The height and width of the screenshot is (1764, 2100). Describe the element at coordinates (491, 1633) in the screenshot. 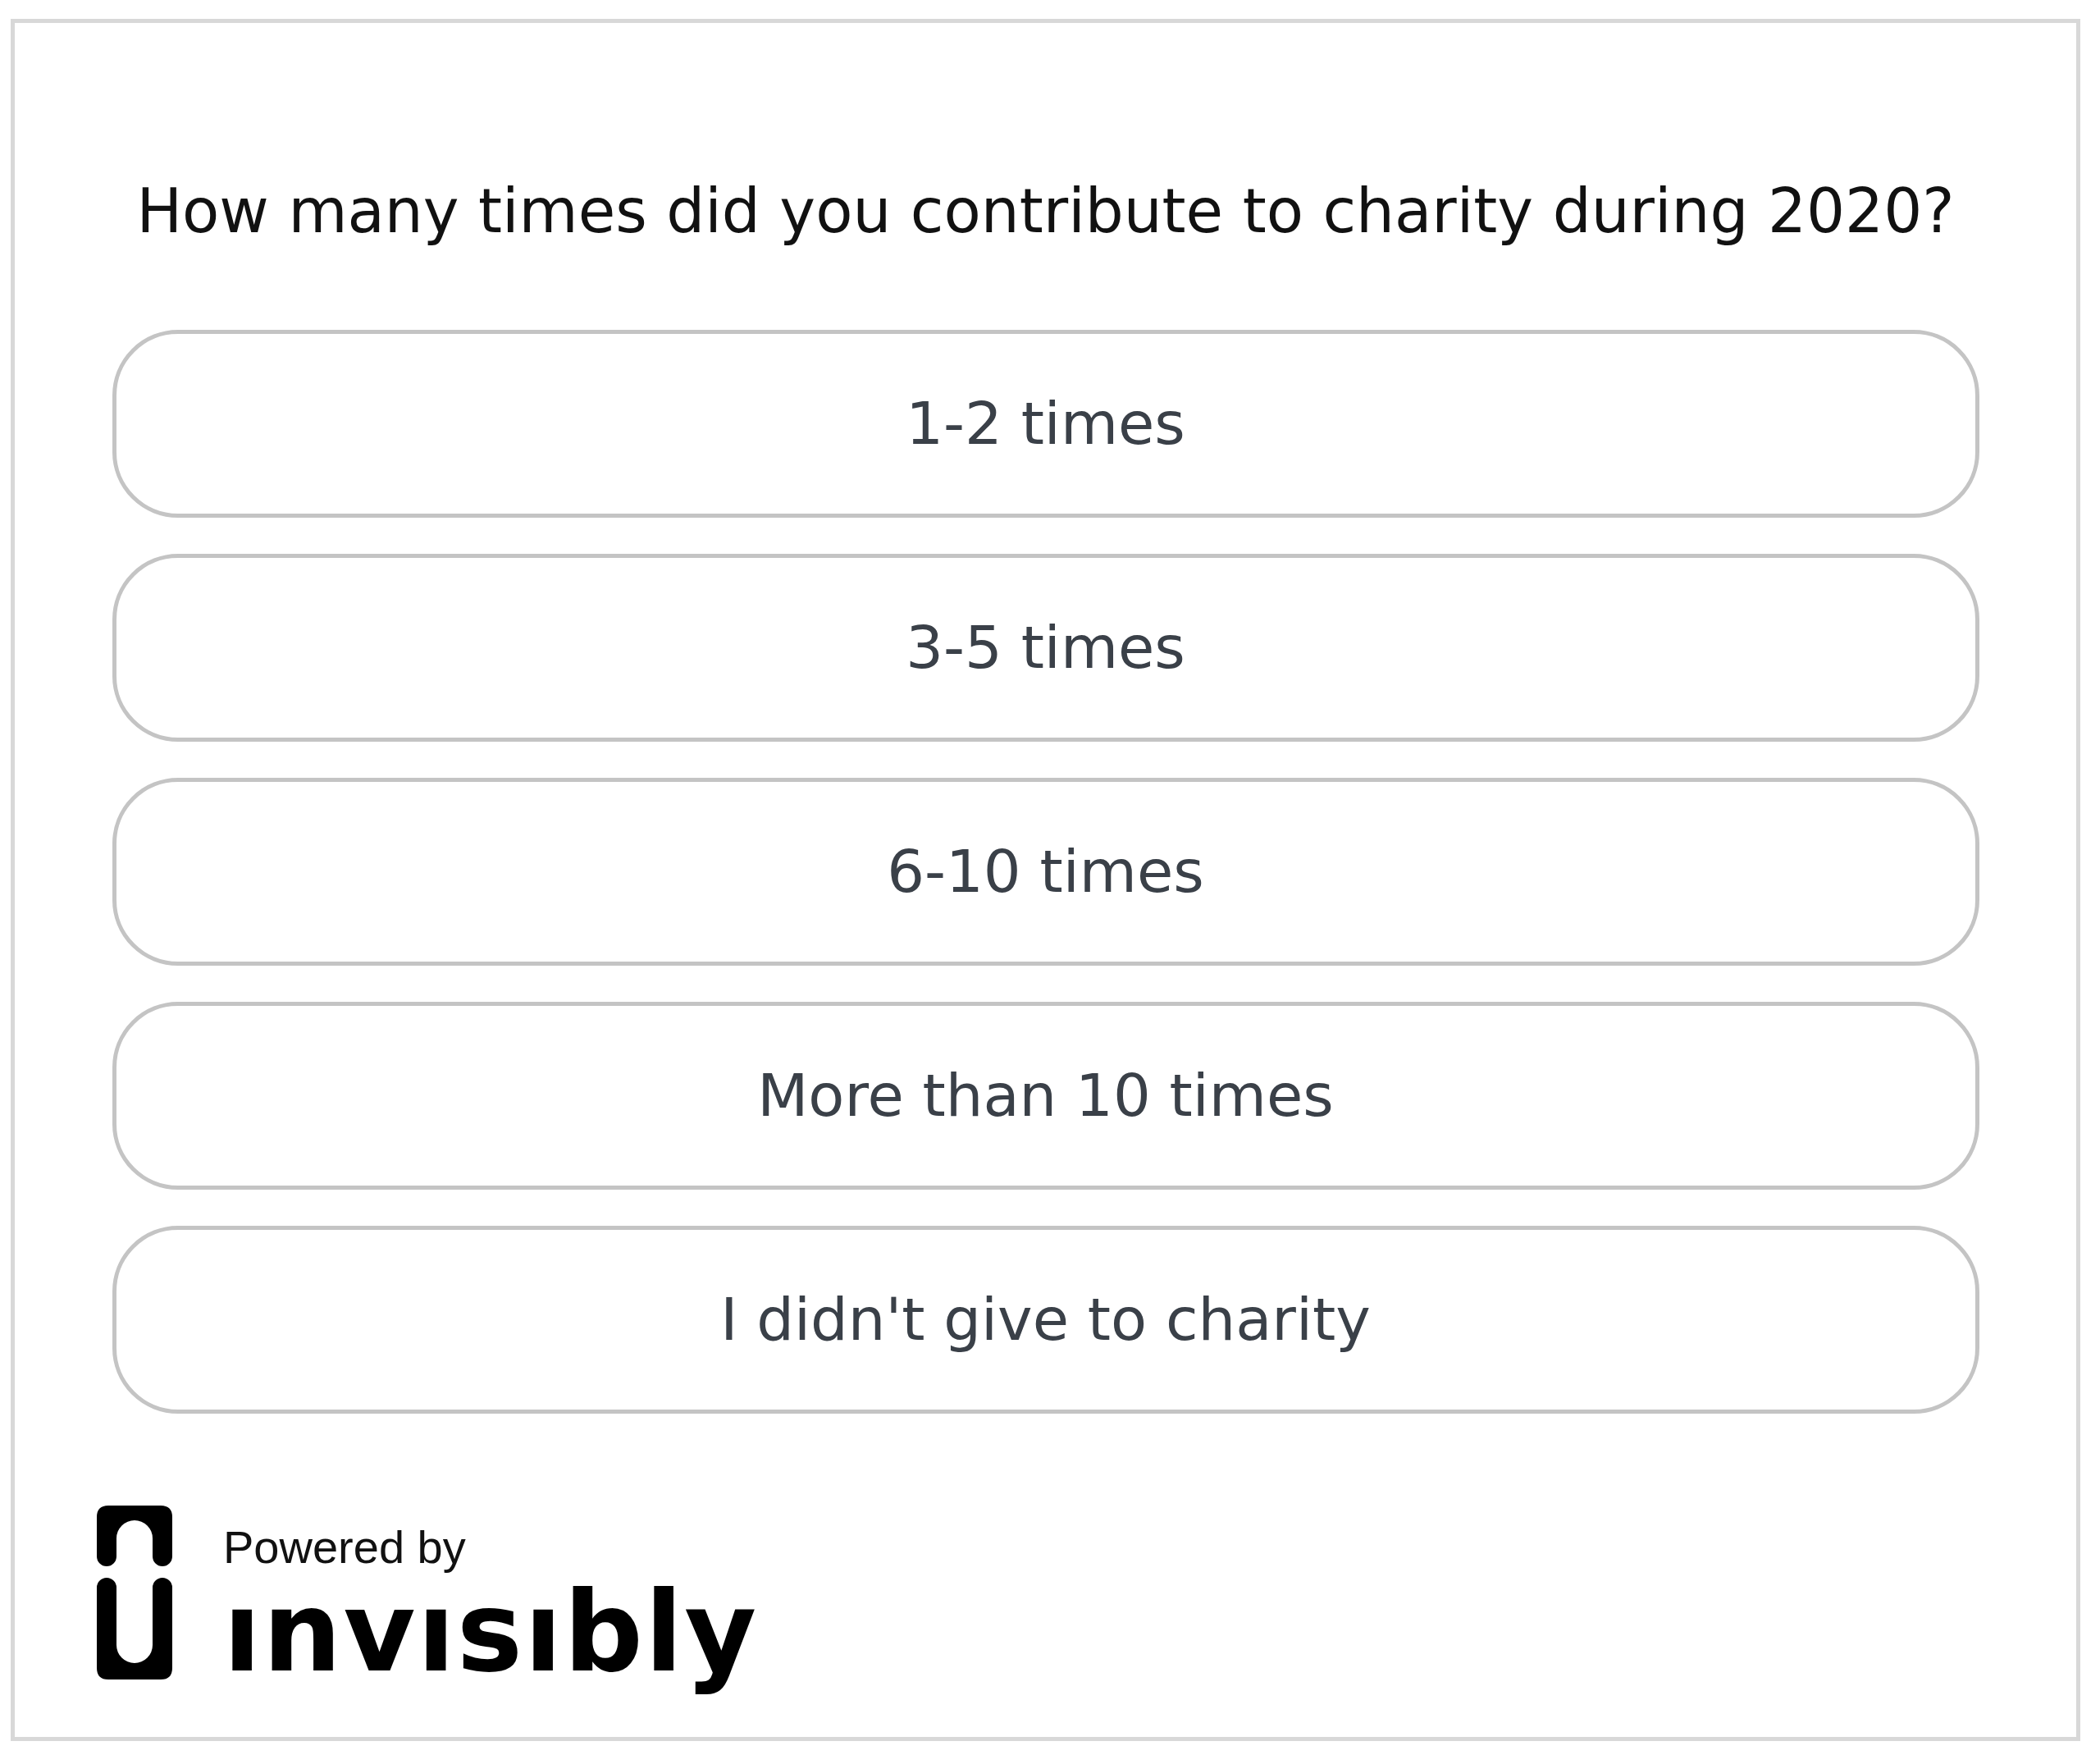

I see `brand-name: ınvısıbly` at that location.